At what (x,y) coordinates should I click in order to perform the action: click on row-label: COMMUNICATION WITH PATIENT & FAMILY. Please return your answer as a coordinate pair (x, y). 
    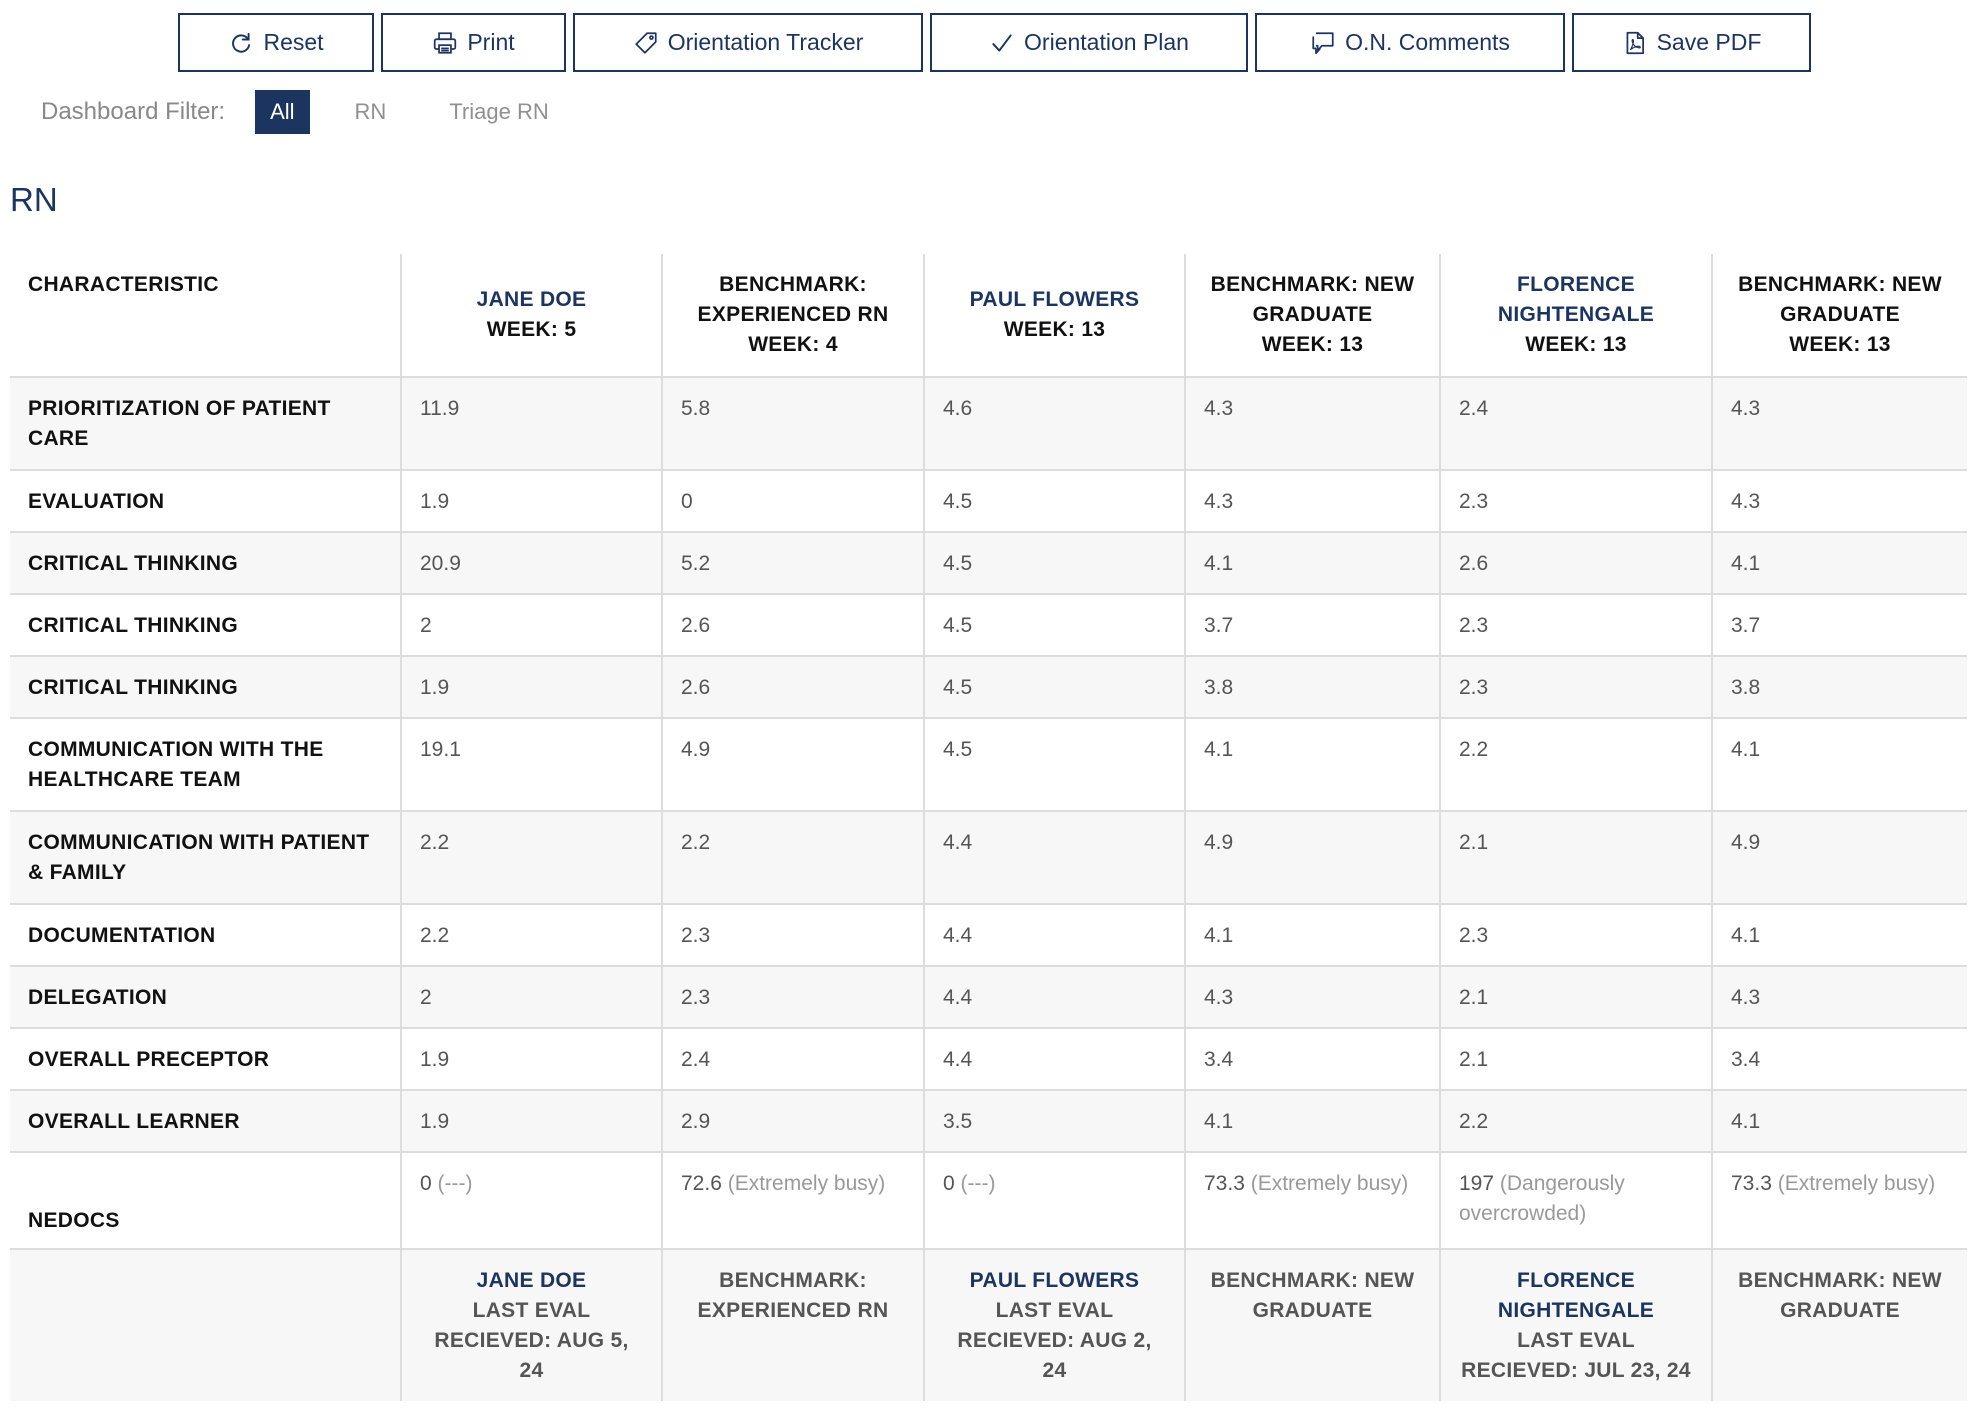
    Looking at the image, I should click on (199, 857).